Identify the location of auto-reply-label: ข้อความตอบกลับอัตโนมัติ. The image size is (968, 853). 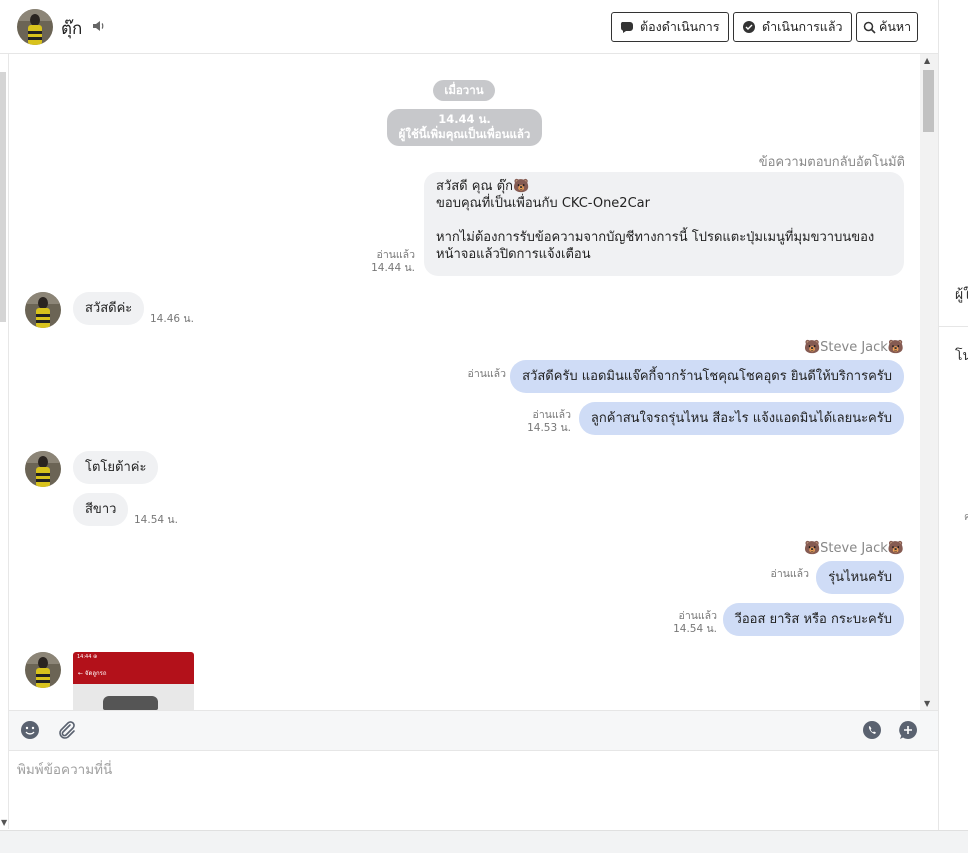
(831, 162).